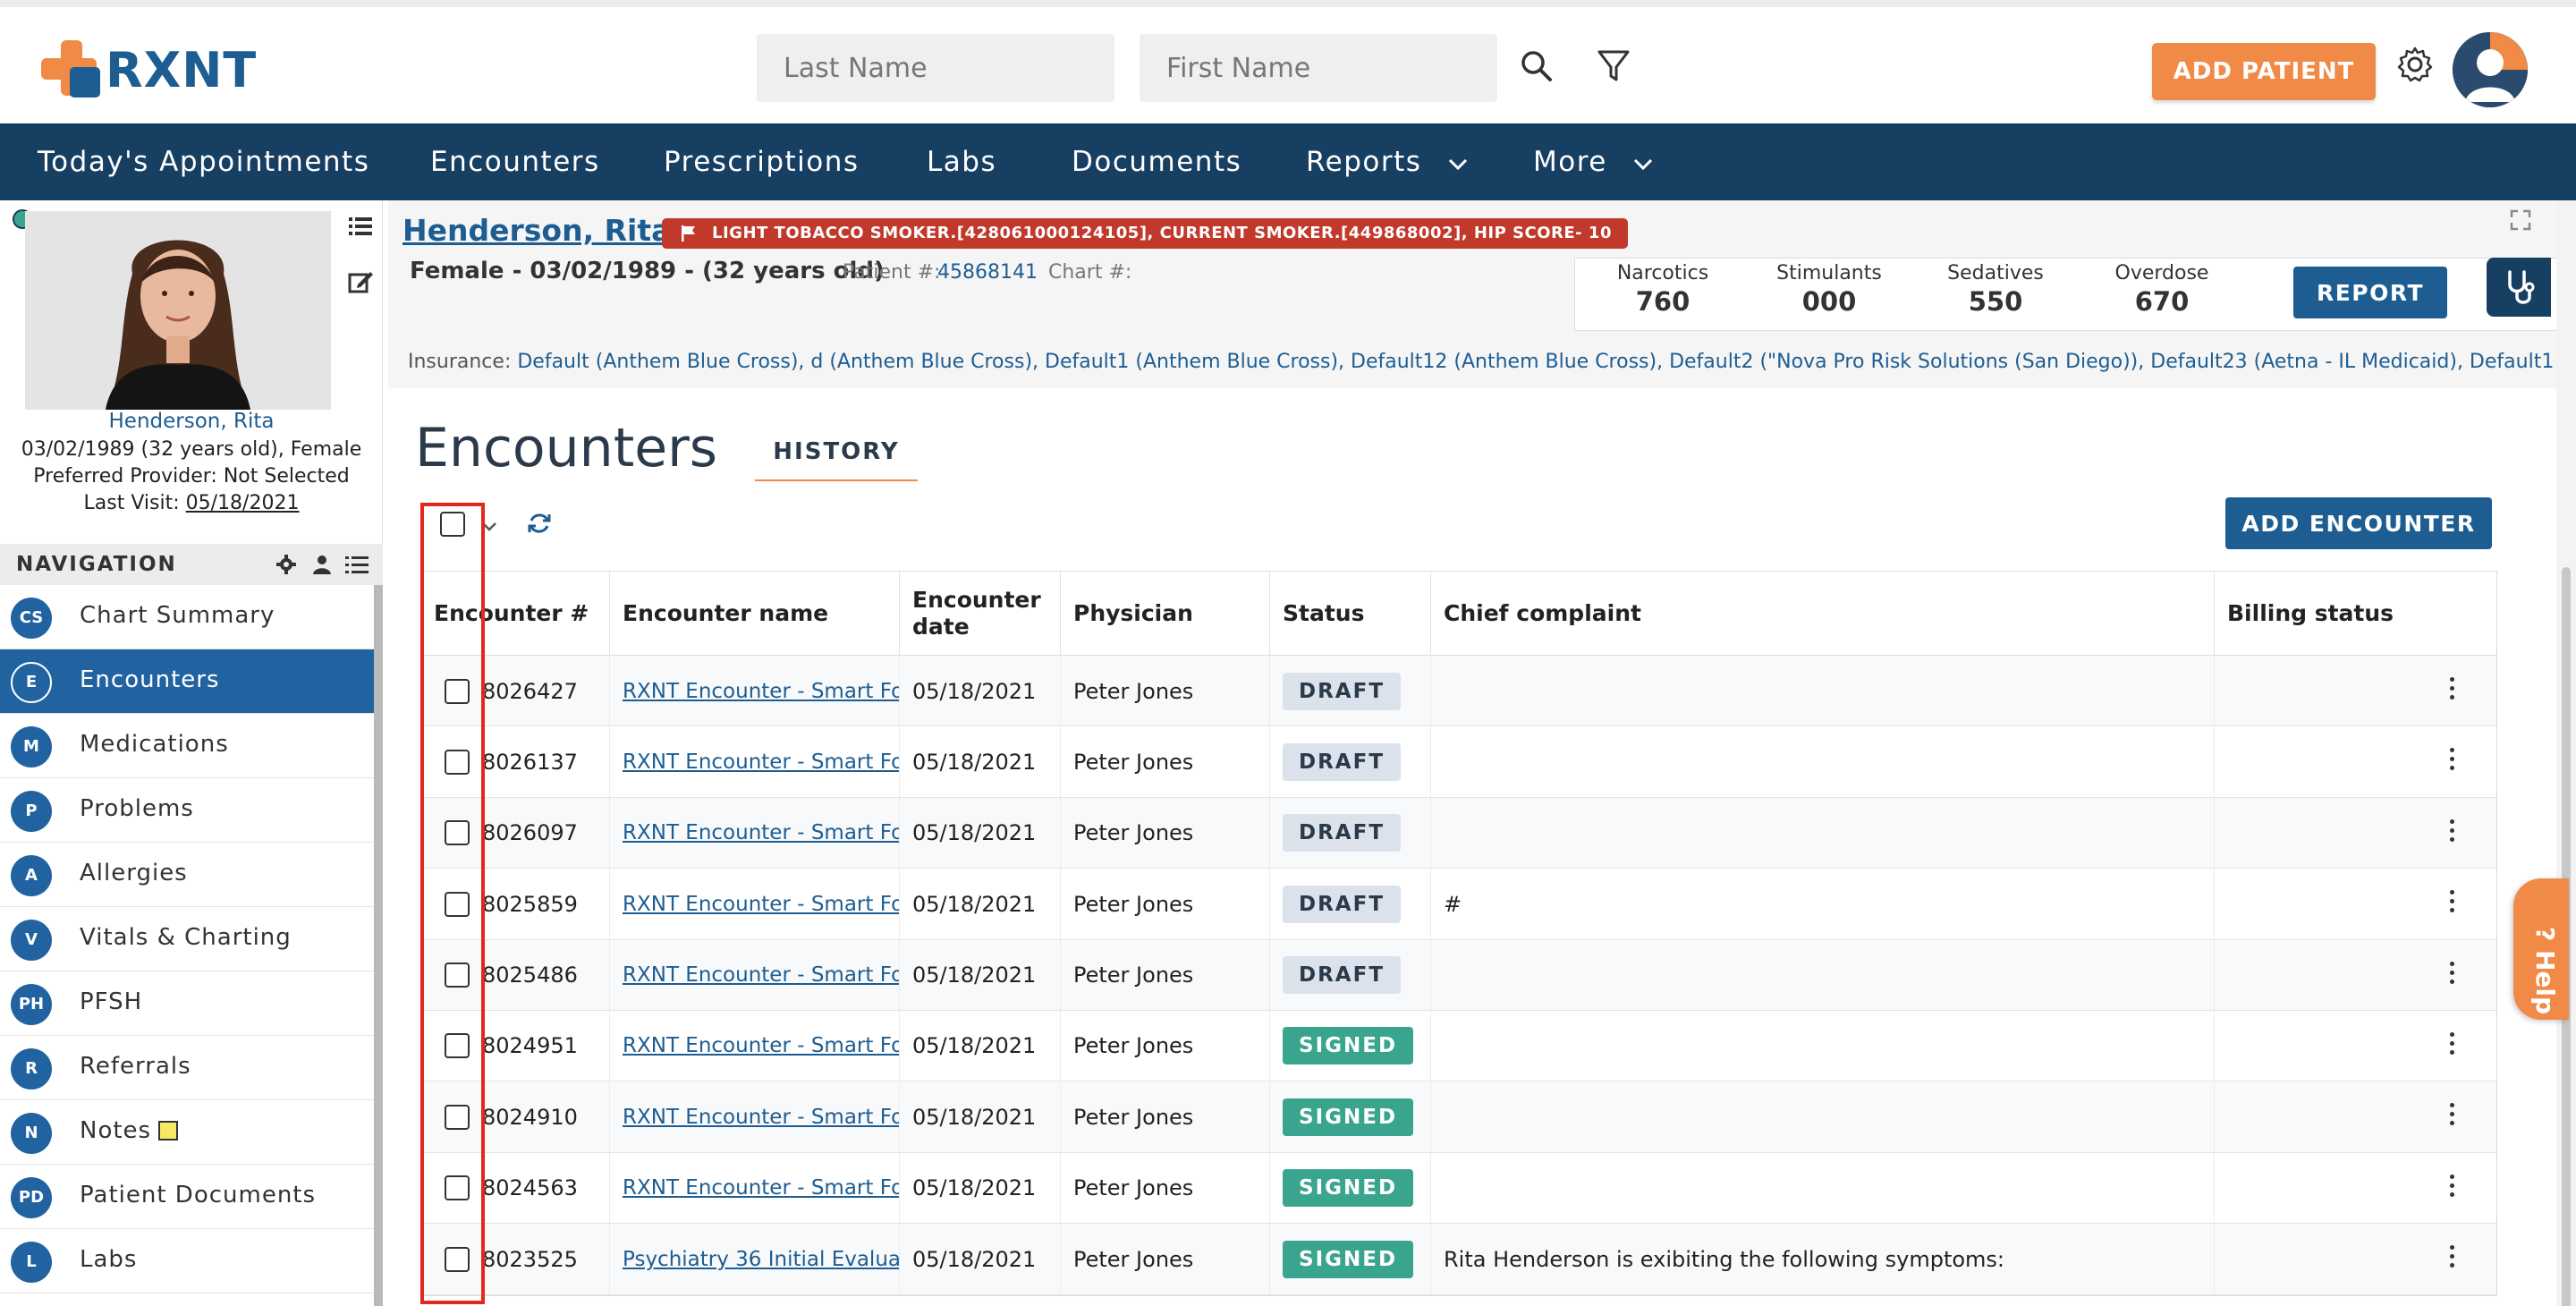 The height and width of the screenshot is (1306, 2576). I want to click on encounter-link: Psychiatry 36 Initial Evaluat, so click(761, 1260).